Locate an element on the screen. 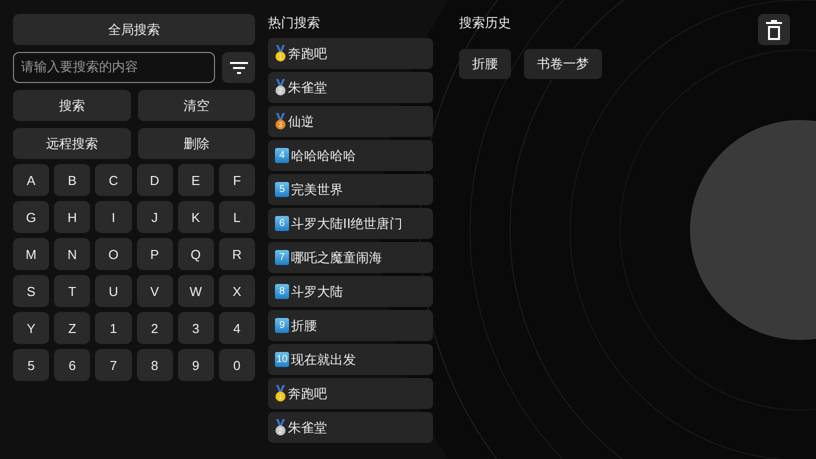  history-title: 搜索历史 is located at coordinates (485, 23).